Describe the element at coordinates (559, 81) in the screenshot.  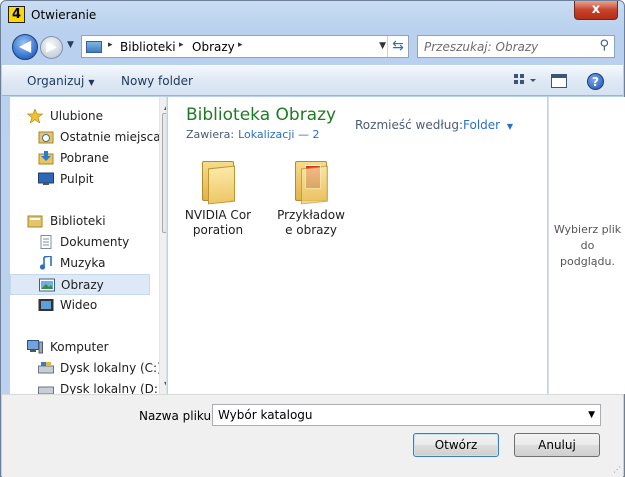
I see `preview-pane-icon` at that location.